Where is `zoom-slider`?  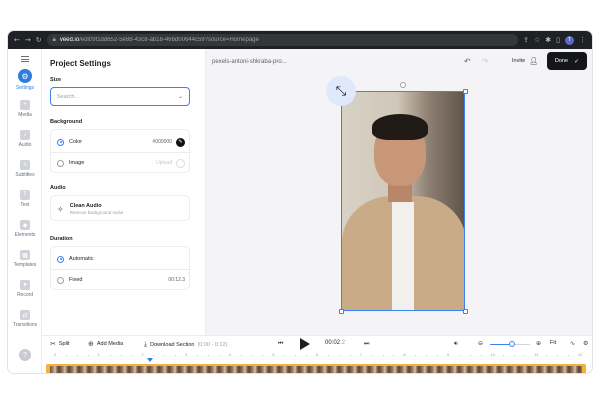
zoom-slider is located at coordinates (510, 344).